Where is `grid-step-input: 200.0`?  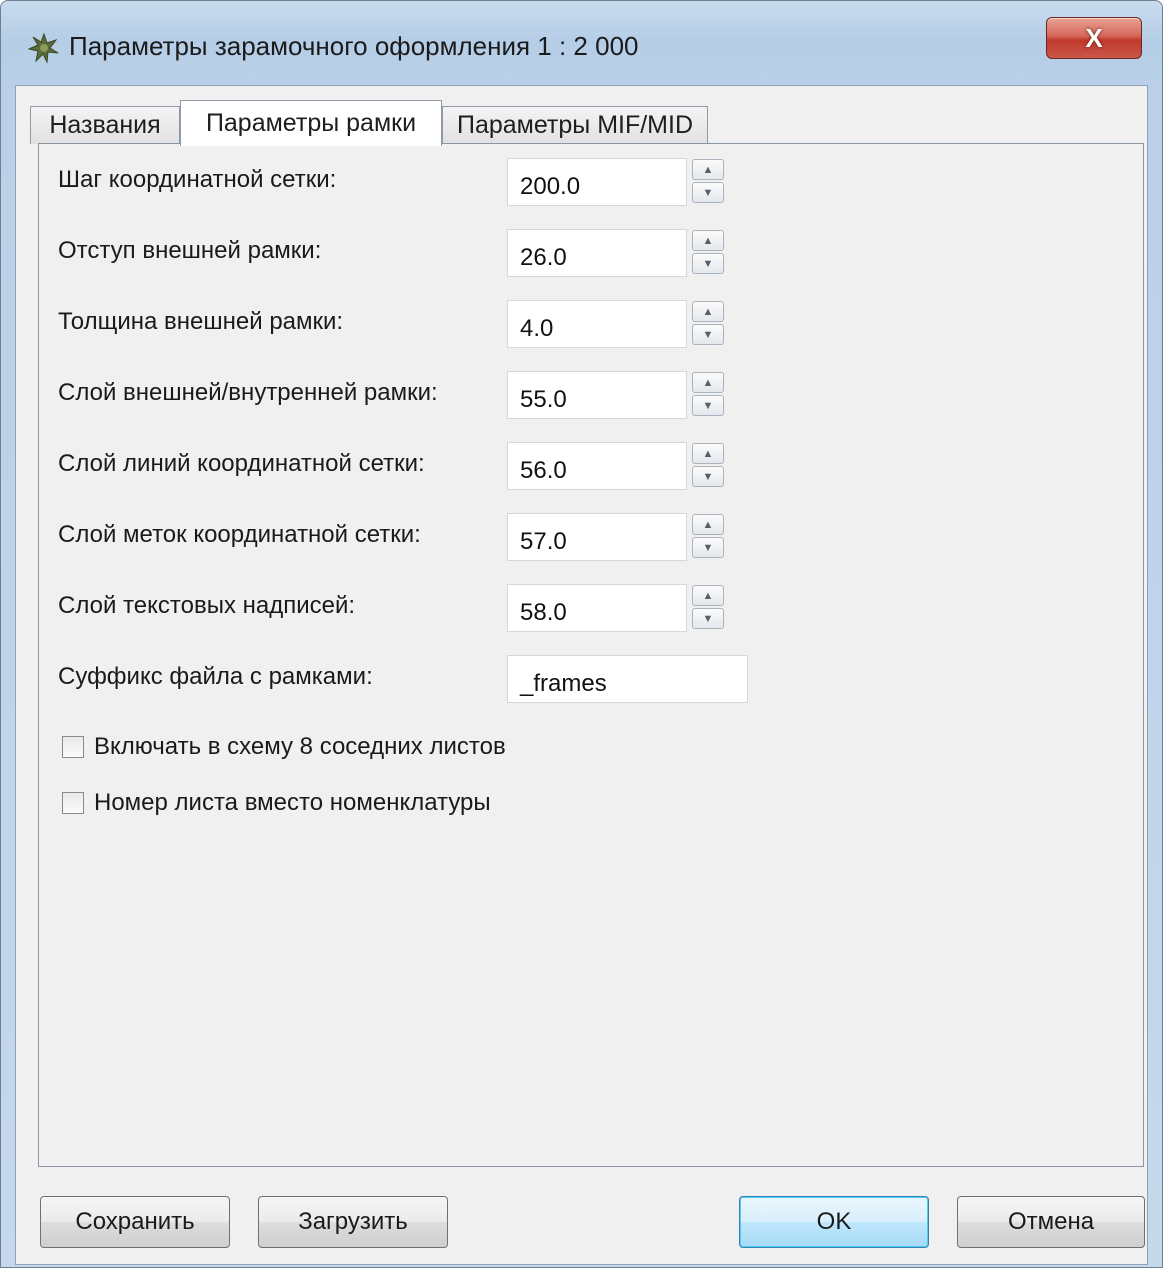
grid-step-input: 200.0 is located at coordinates (597, 182).